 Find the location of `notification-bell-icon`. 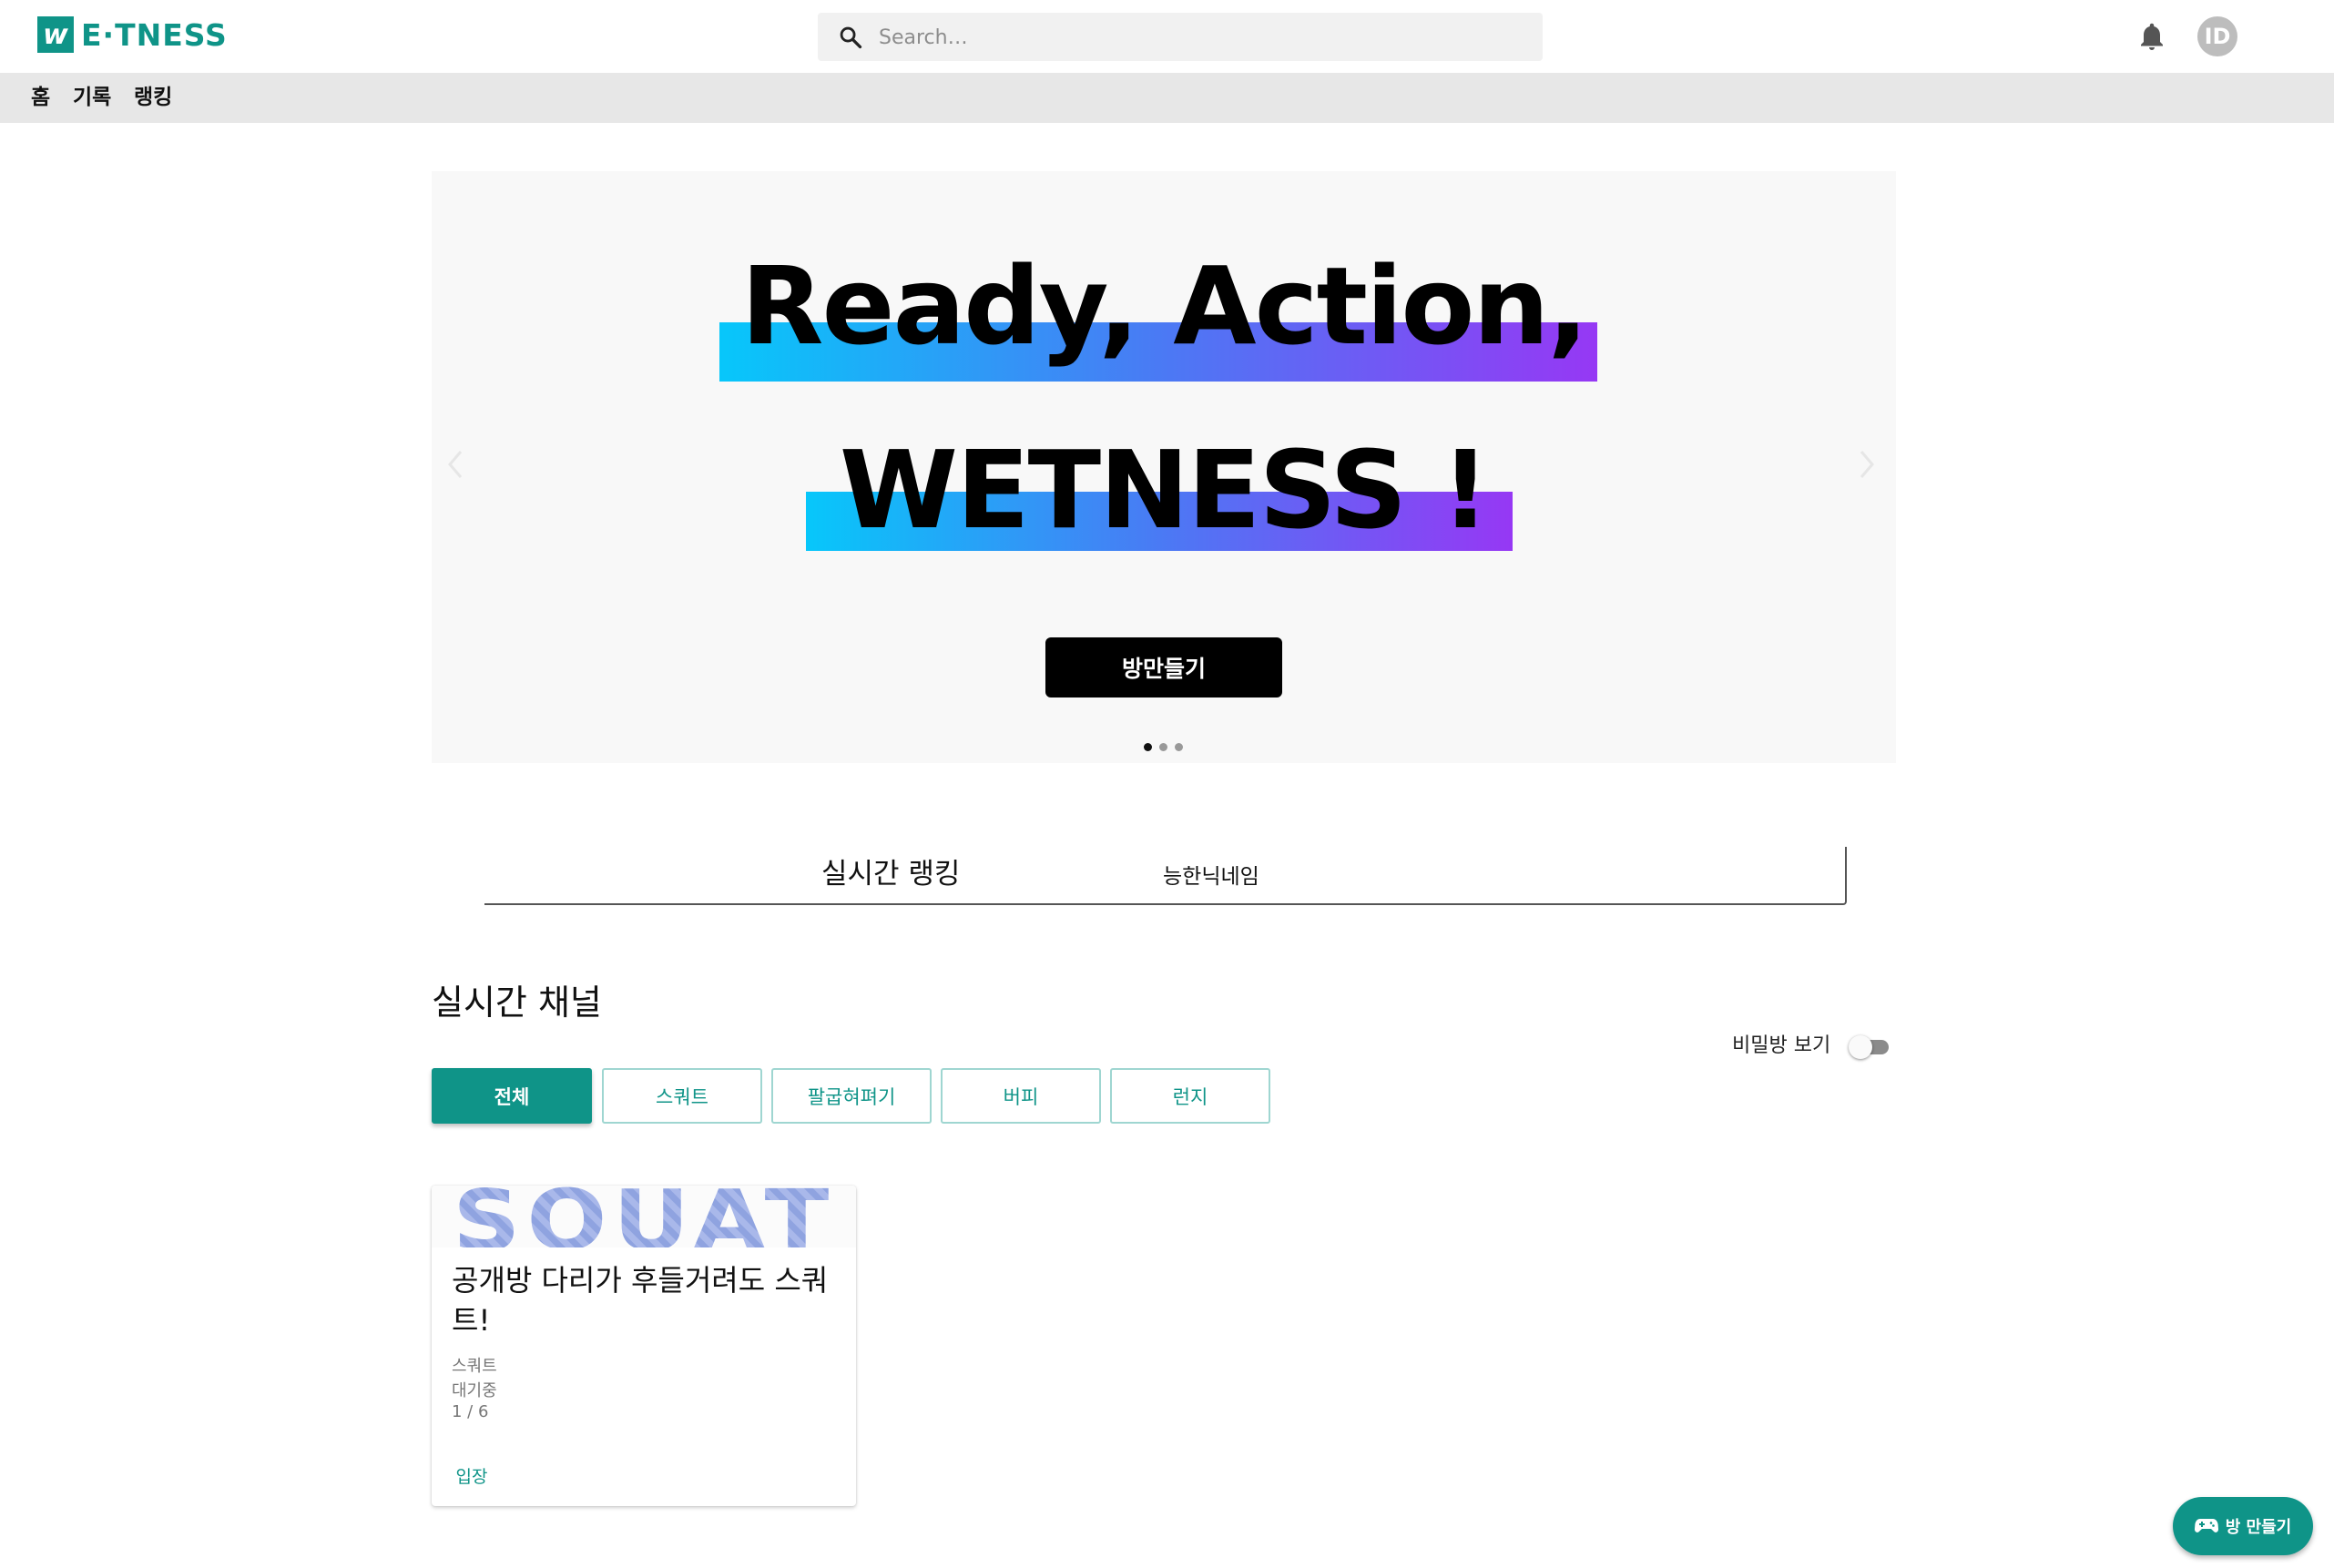

notification-bell-icon is located at coordinates (2151, 36).